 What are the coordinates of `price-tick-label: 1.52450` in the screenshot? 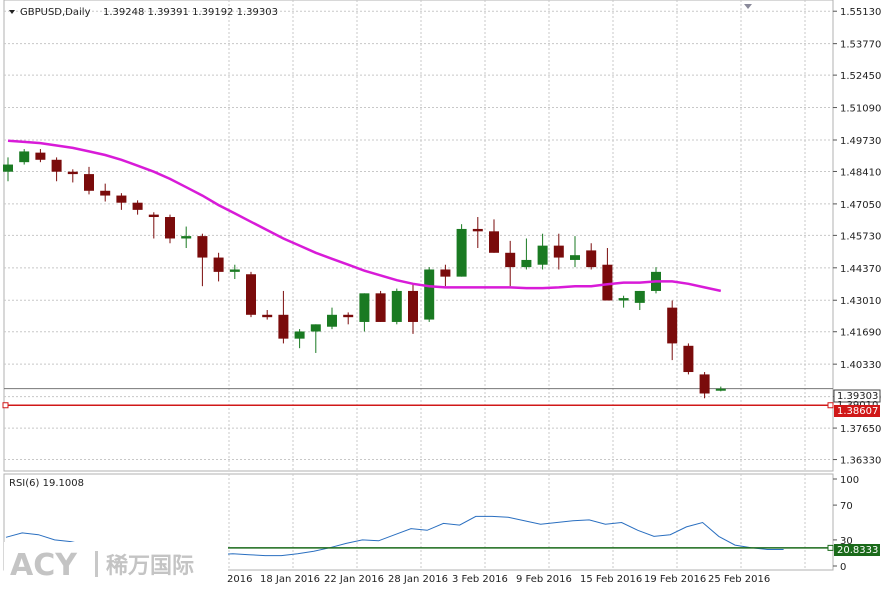 It's located at (860, 76).